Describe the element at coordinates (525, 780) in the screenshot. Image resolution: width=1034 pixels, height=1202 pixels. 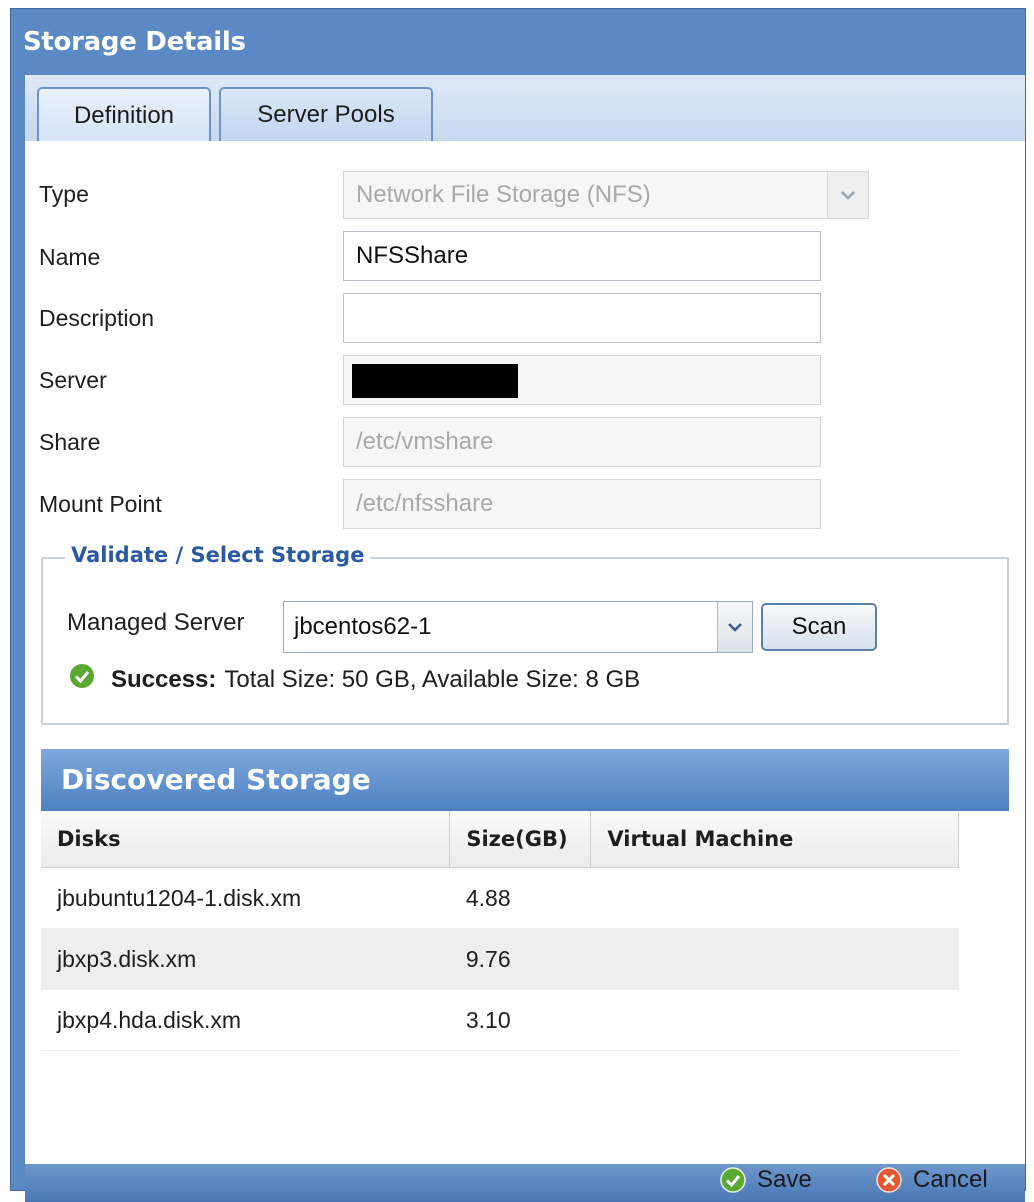
I see `discovered-storage-header: Discovered Storage` at that location.